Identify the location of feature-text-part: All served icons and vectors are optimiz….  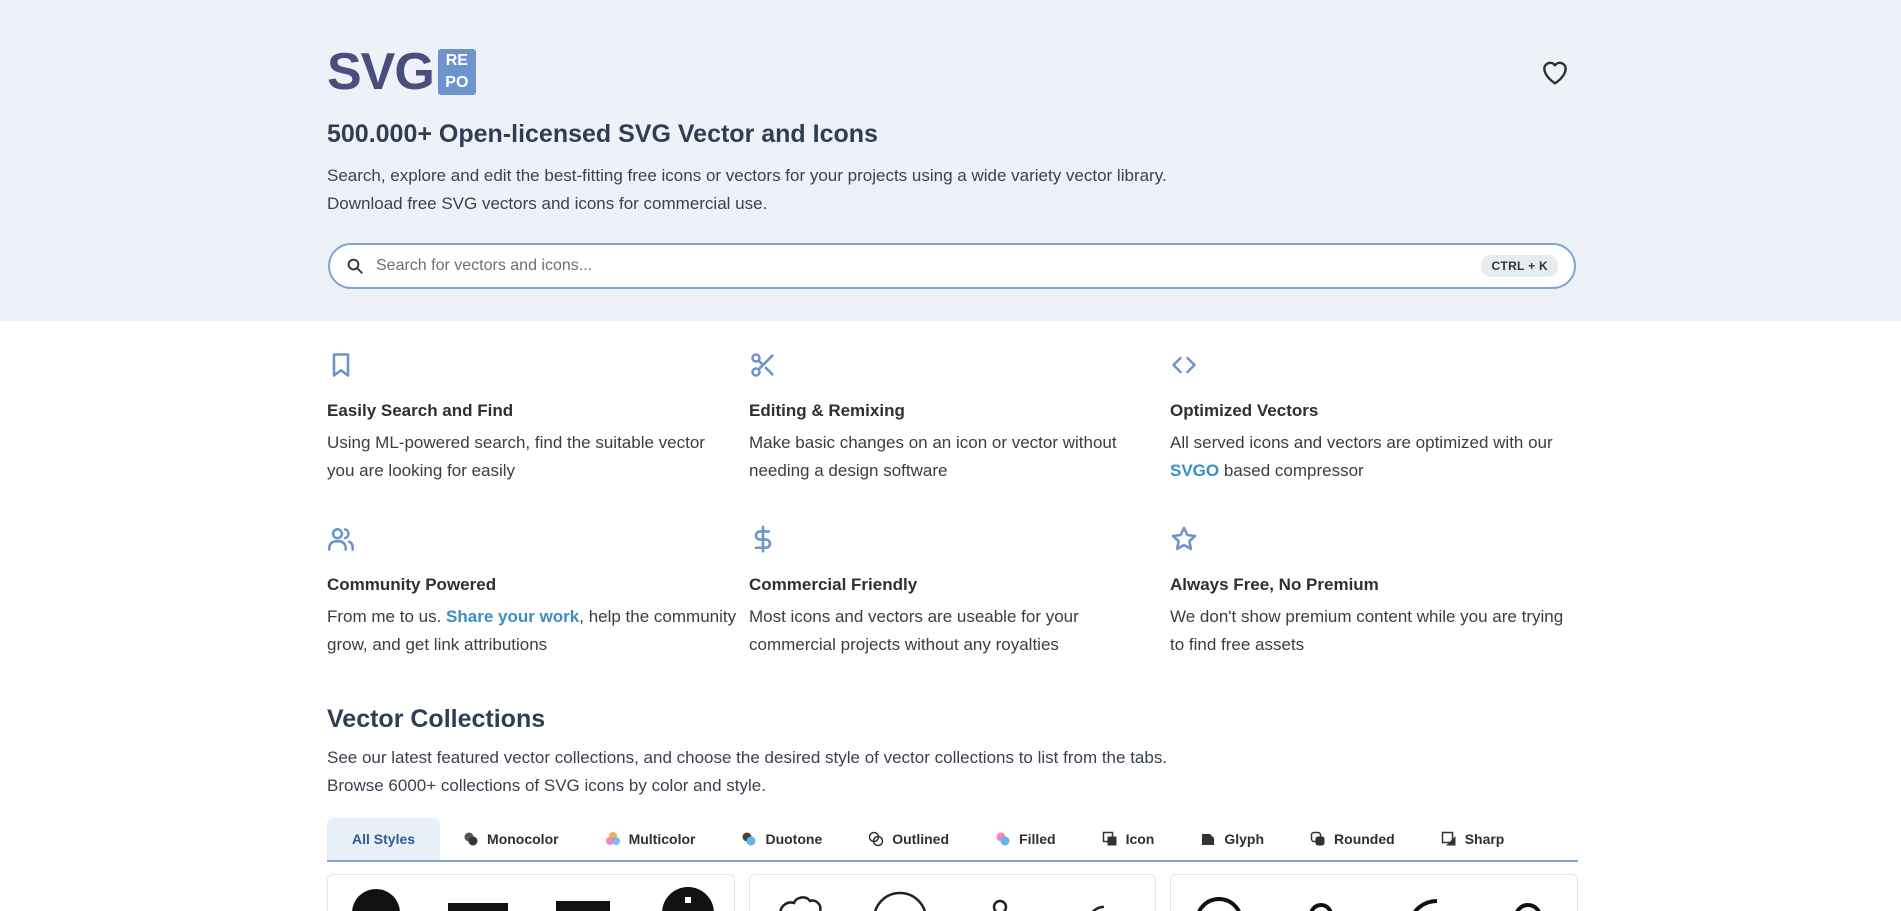
(1361, 442).